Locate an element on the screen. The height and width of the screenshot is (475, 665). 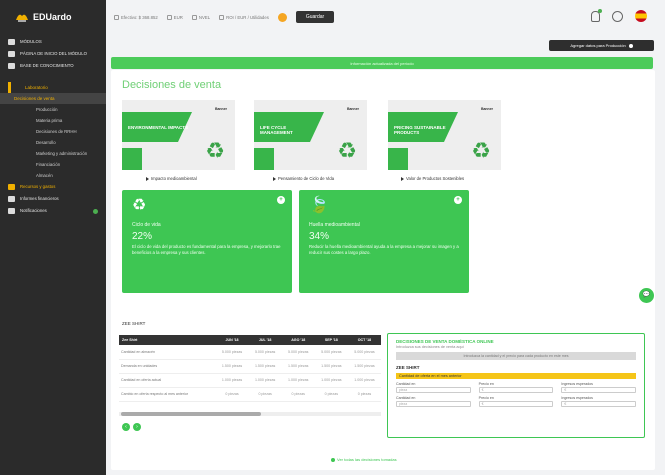
sidebar-item-knowledge-base: BASE DE CONOCIMIENTO is located at coordinates (53, 66).